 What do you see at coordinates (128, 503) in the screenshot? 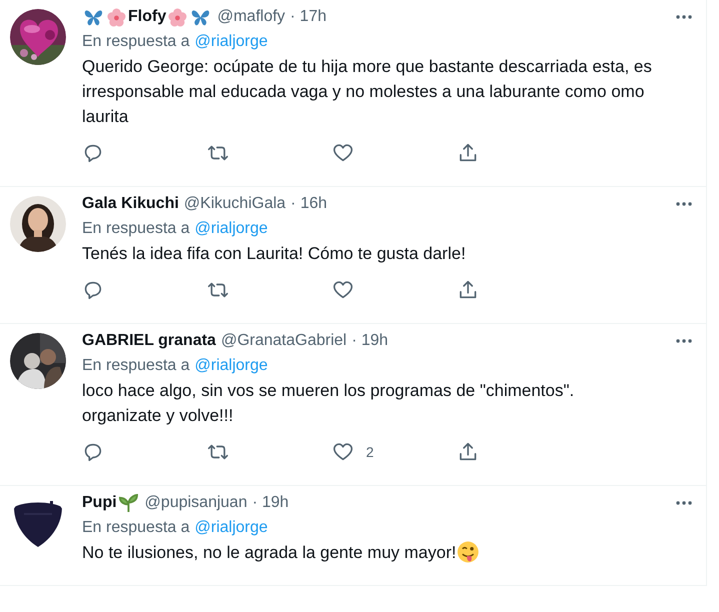
I see `sprout-icon` at bounding box center [128, 503].